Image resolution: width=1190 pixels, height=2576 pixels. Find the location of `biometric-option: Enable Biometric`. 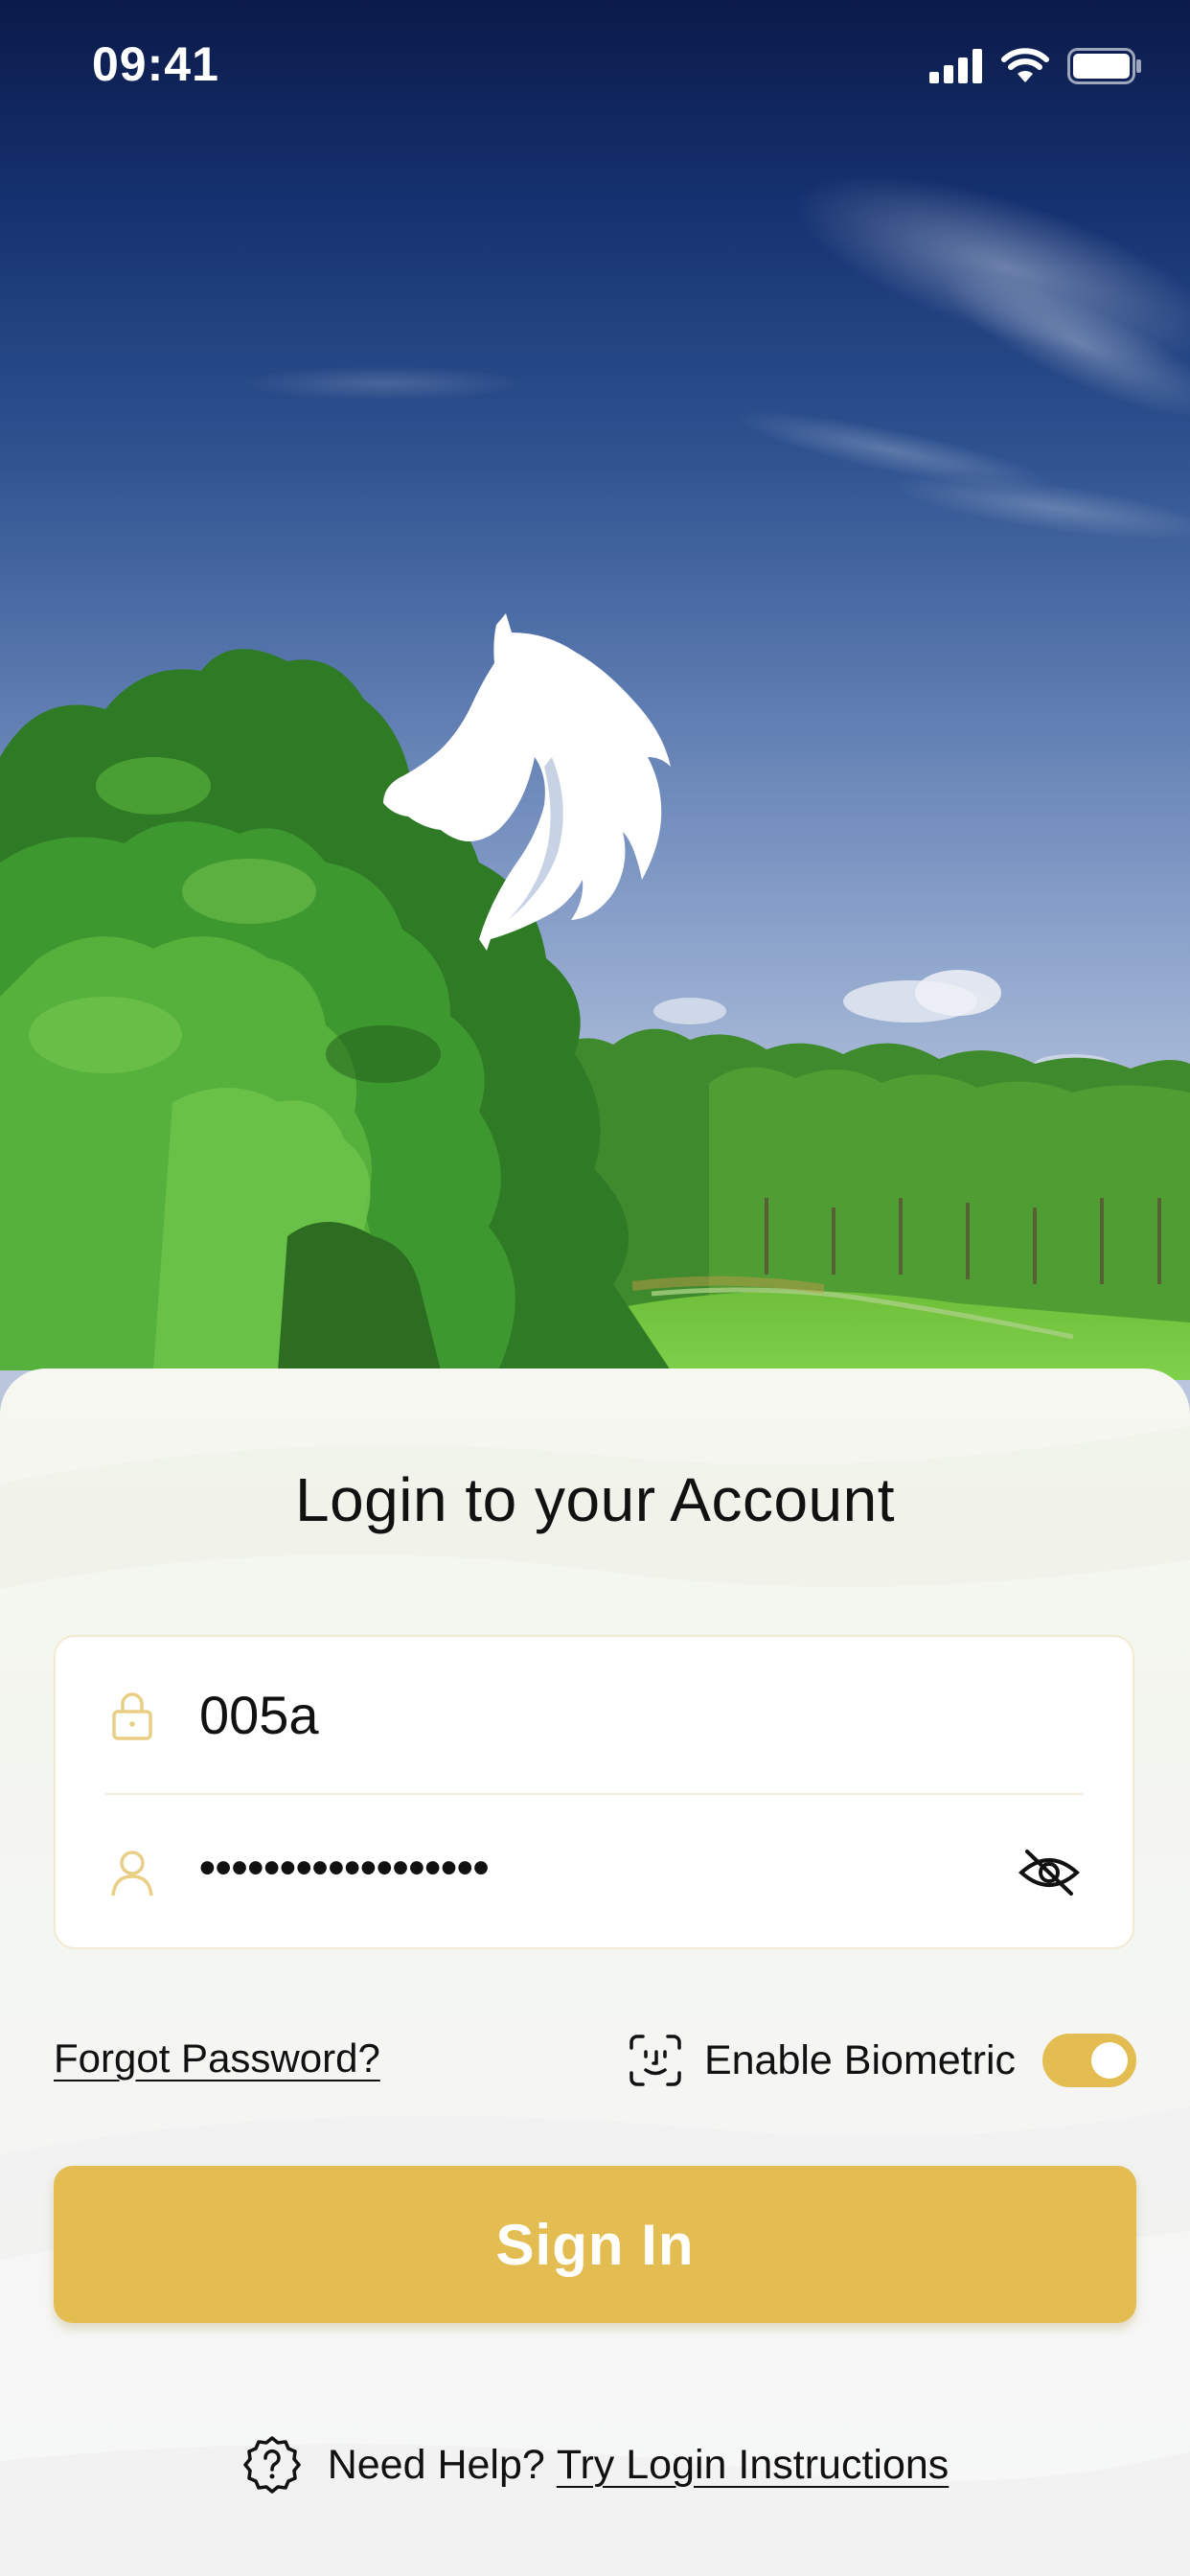

biometric-option: Enable Biometric is located at coordinates (882, 2060).